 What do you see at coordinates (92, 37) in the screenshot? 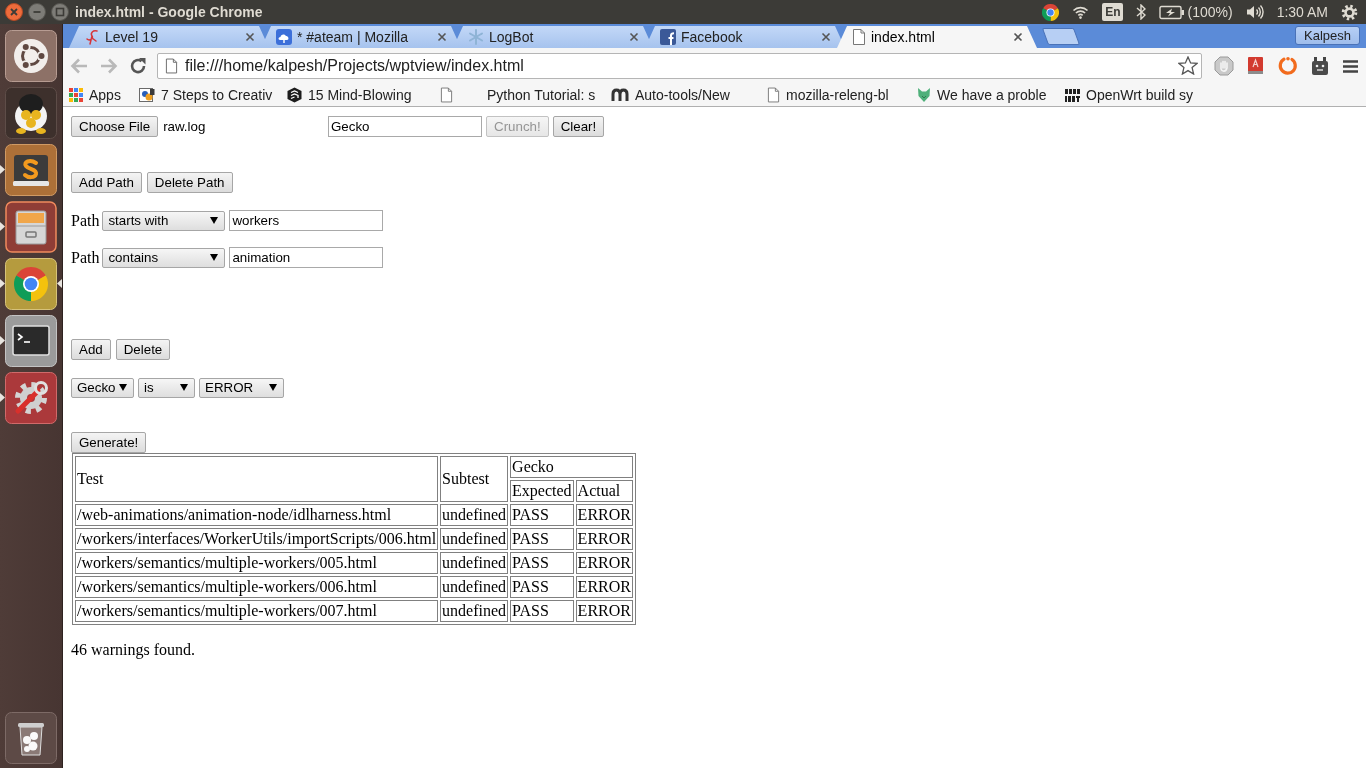
I see `squiggle-icon` at bounding box center [92, 37].